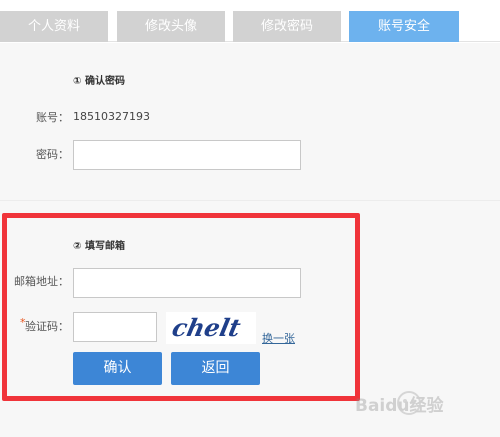 Image resolution: width=500 pixels, height=437 pixels. I want to click on tab-profile: 个人资料, so click(54, 26).